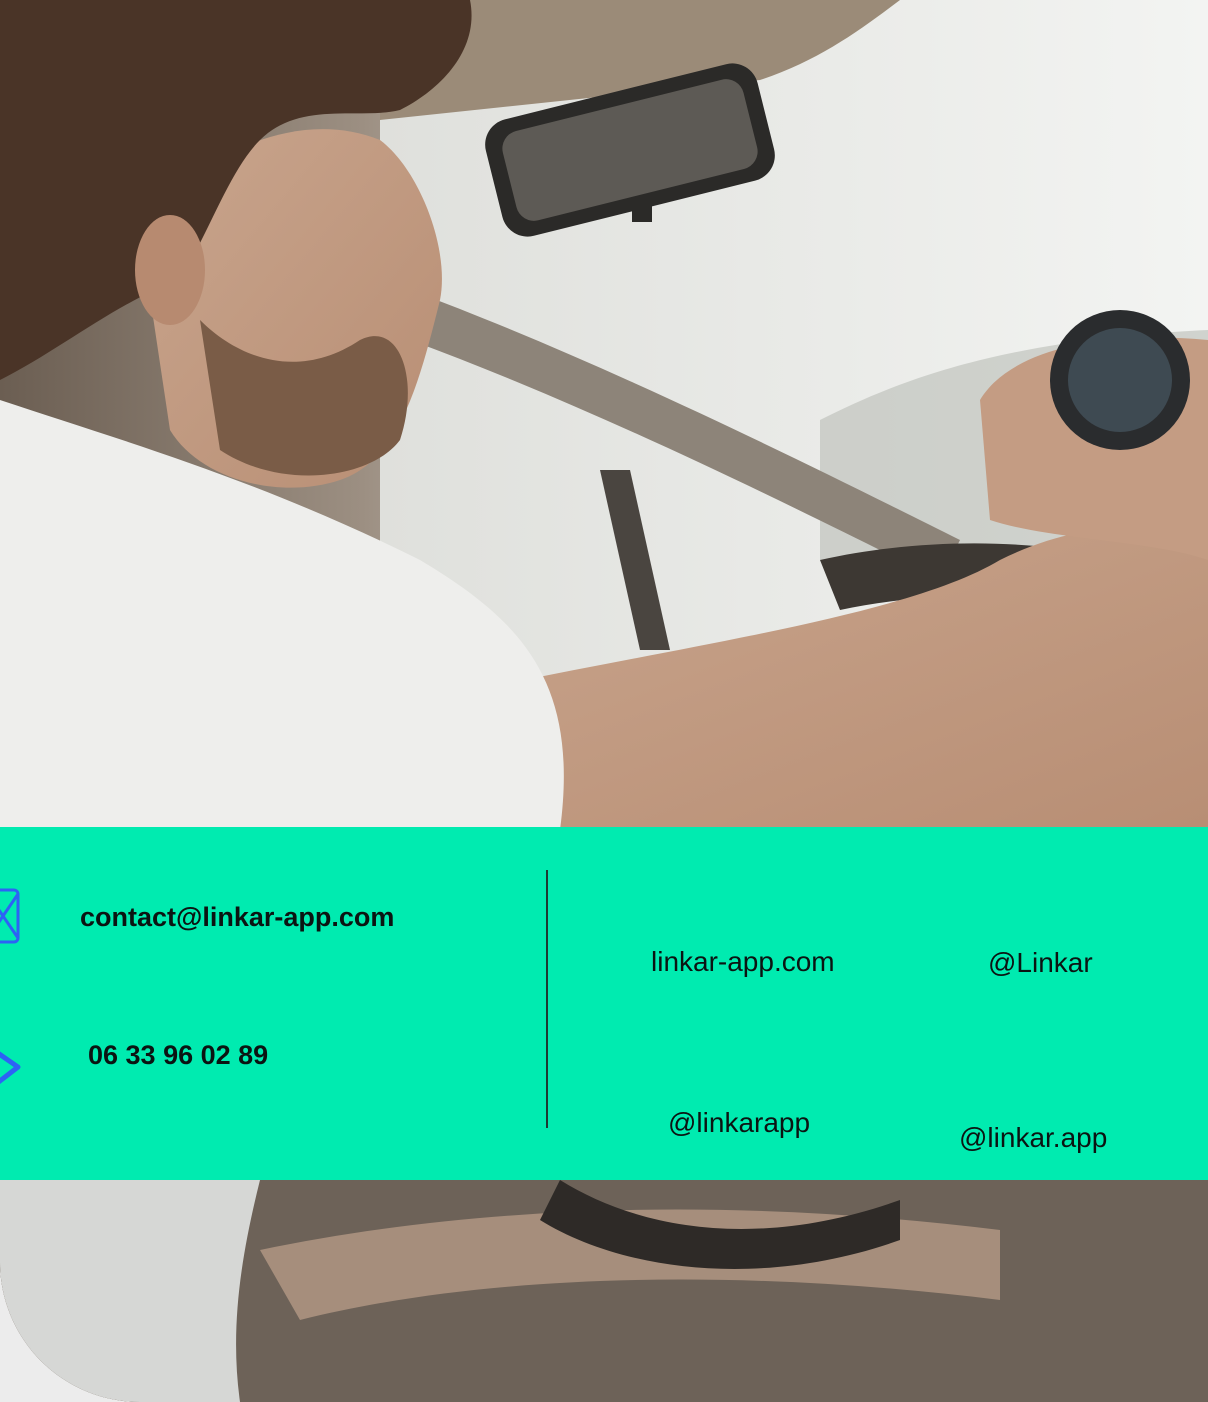 The image size is (1208, 1402). What do you see at coordinates (10, 918) in the screenshot?
I see `mail-icon` at bounding box center [10, 918].